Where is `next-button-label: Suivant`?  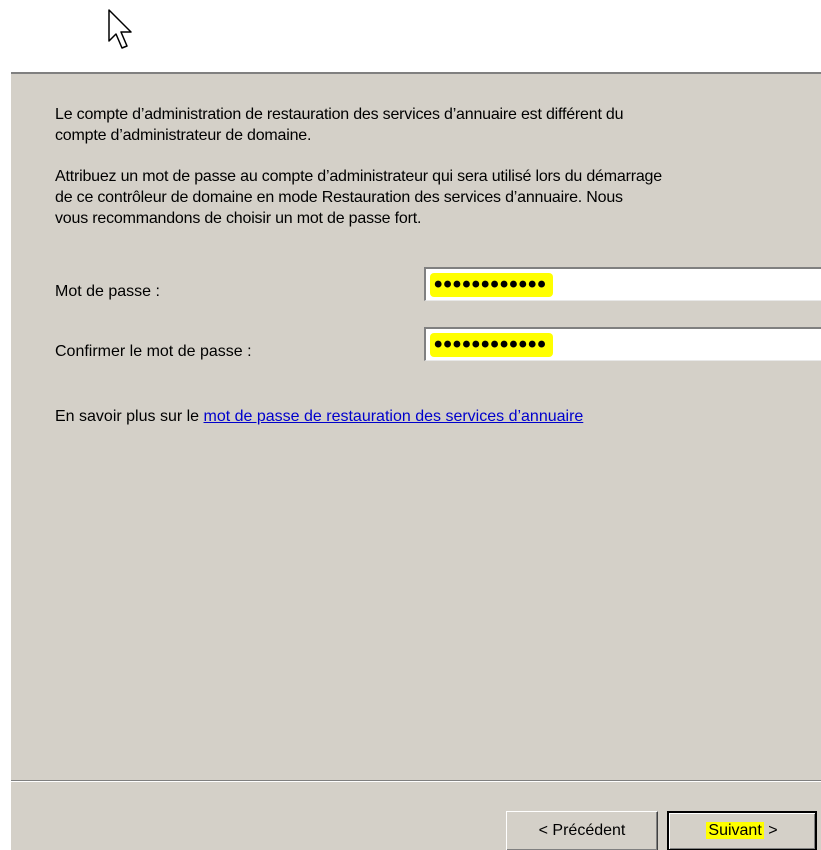 next-button-label: Suivant is located at coordinates (735, 830).